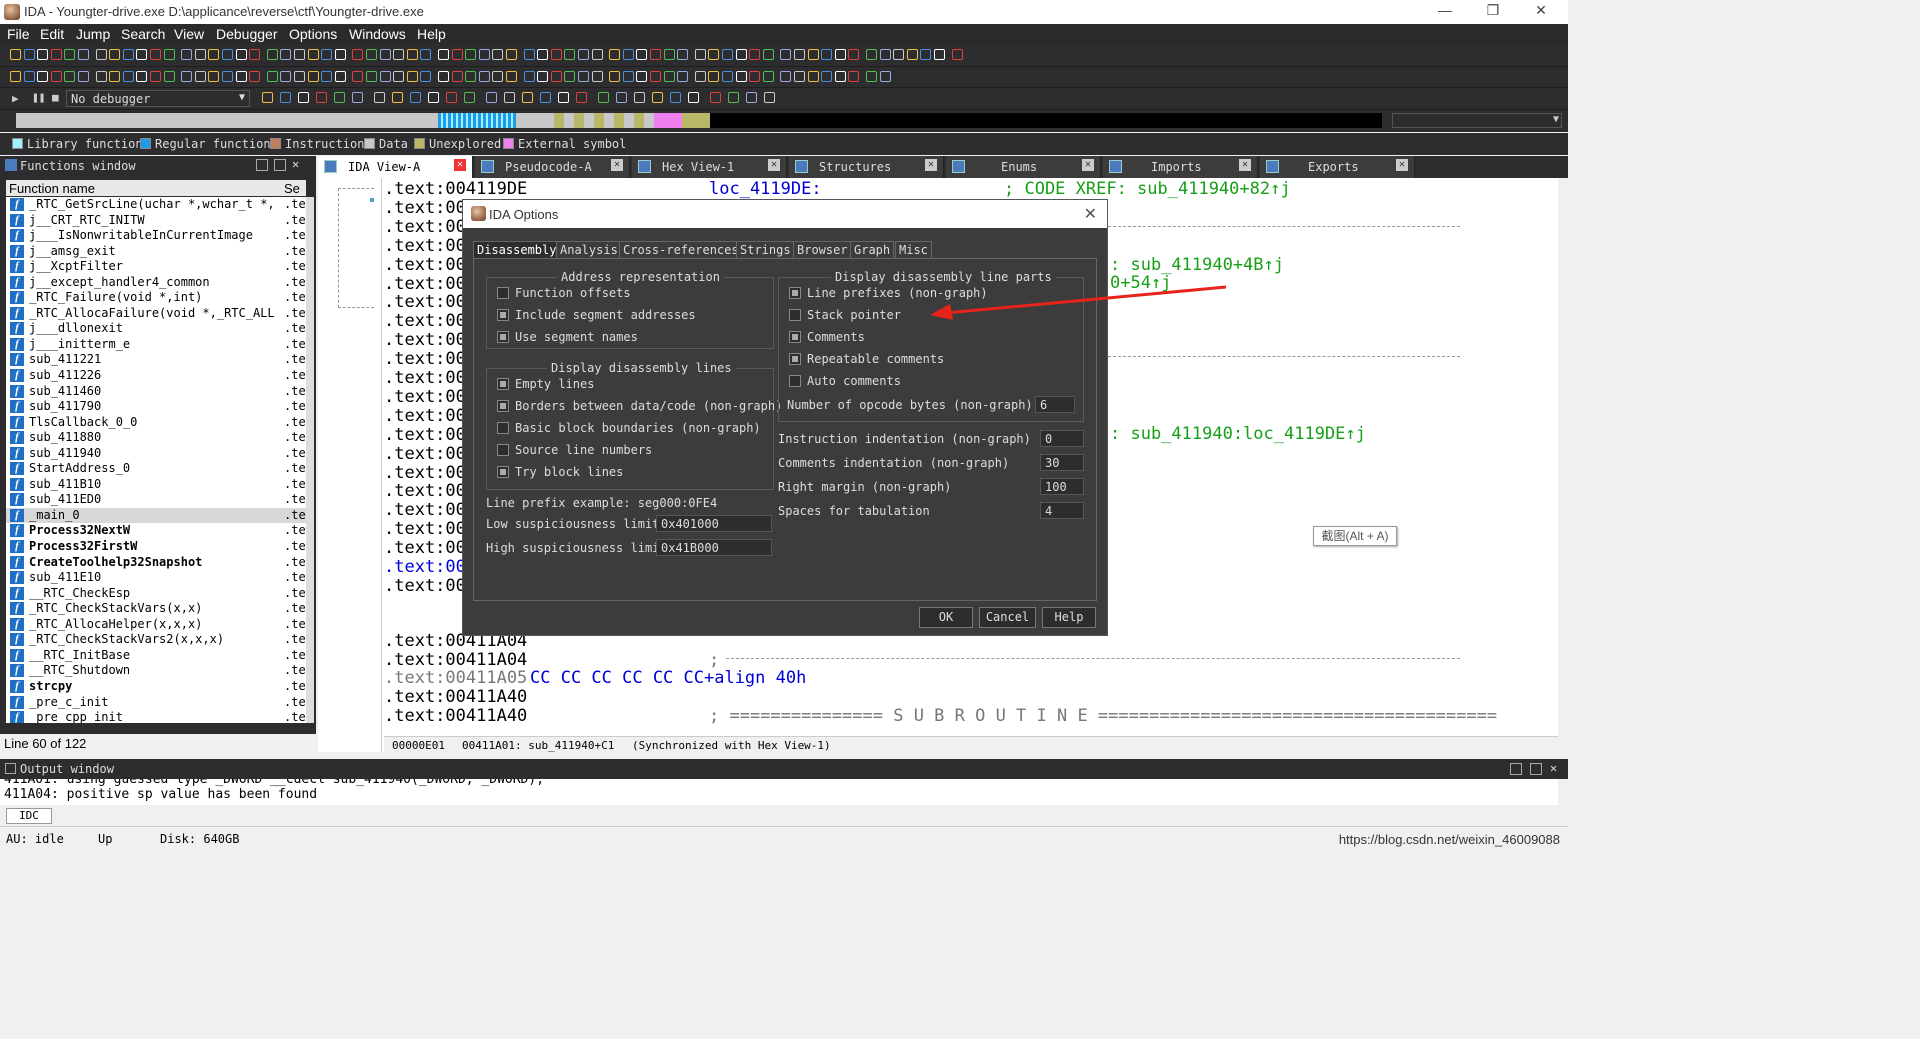  What do you see at coordinates (156, 625) in the screenshot?
I see `function-list-item: f _RTC_AllocaHelper(x,x,x) .te` at bounding box center [156, 625].